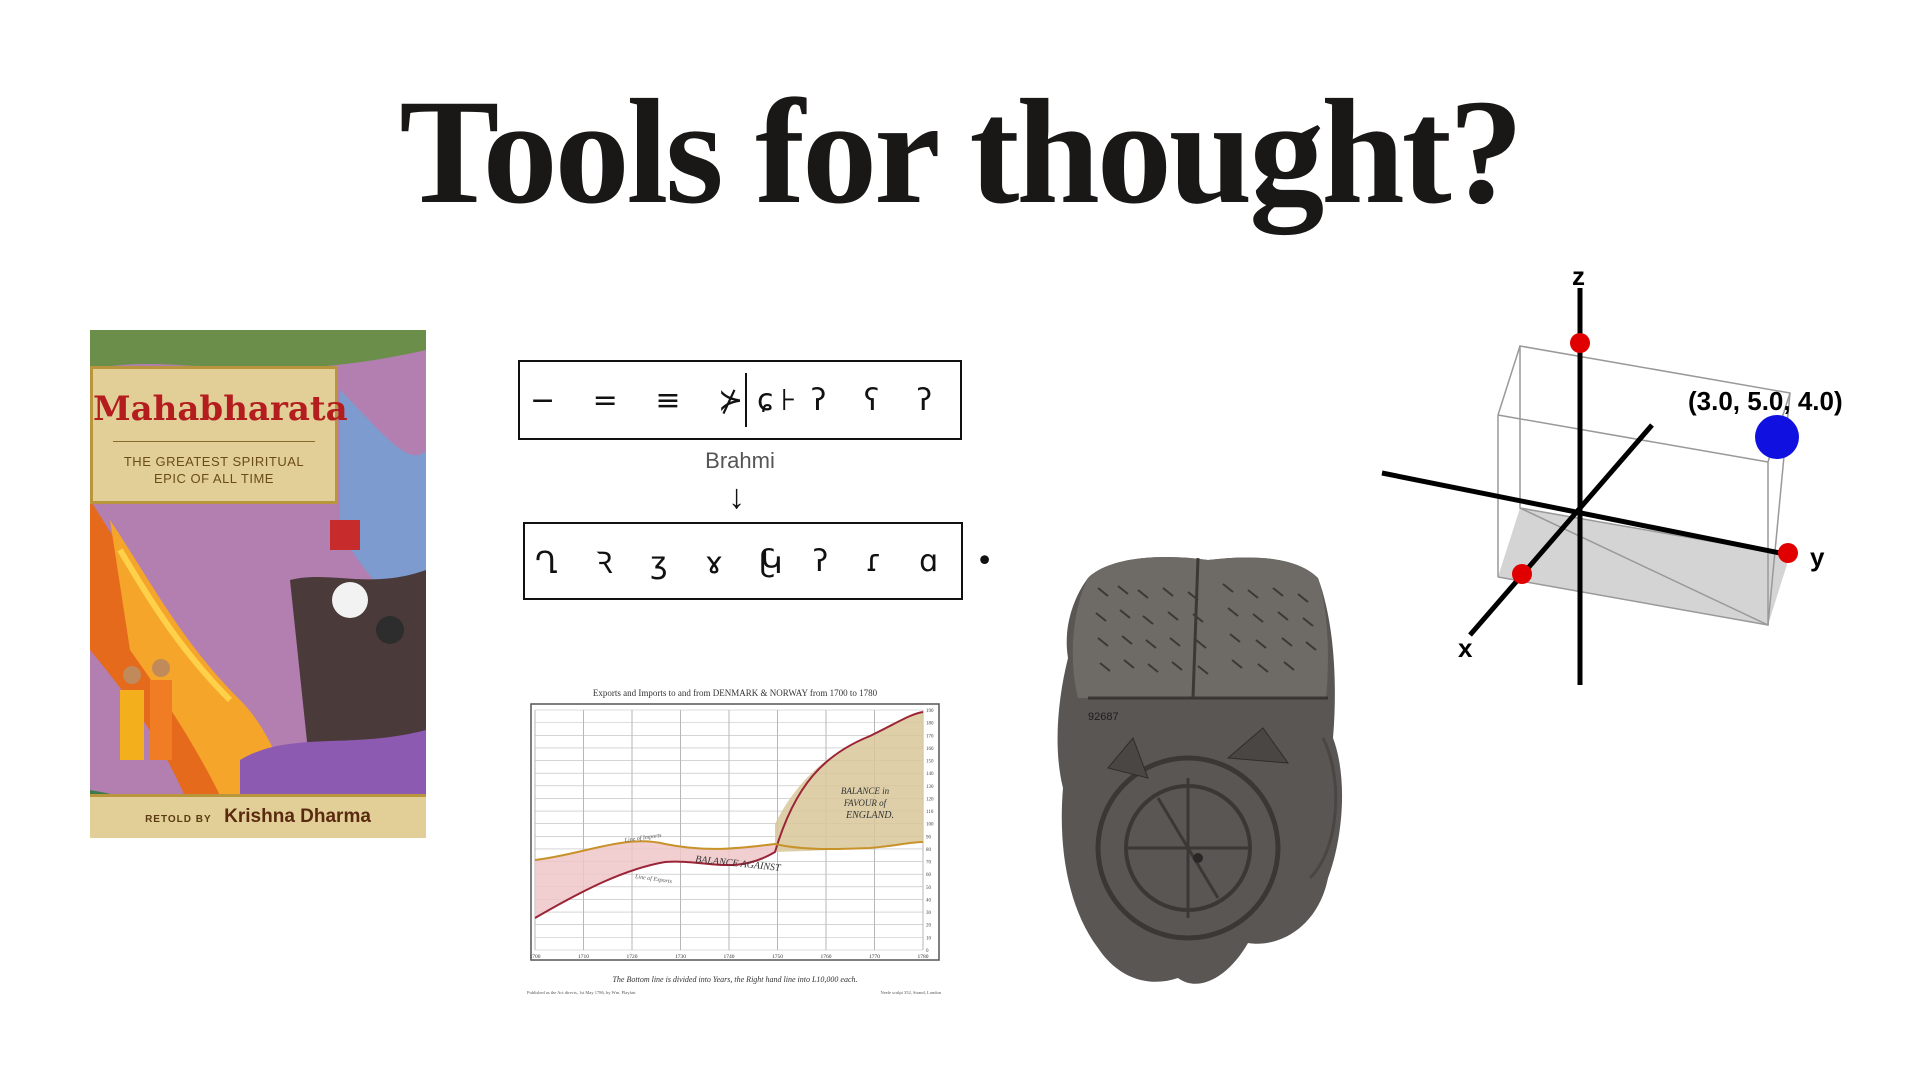 Image resolution: width=1920 pixels, height=1080 pixels. What do you see at coordinates (865, 803) in the screenshot?
I see `playfair-label-favour-2: FAVOUR of` at bounding box center [865, 803].